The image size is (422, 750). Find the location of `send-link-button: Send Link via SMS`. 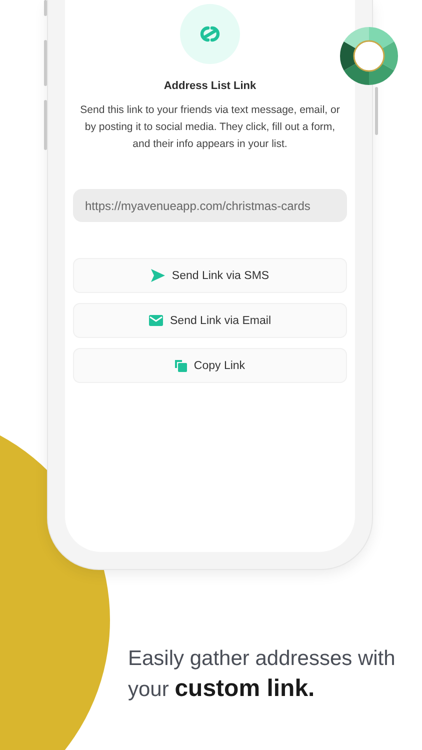

send-link-button: Send Link via SMS is located at coordinates (210, 275).